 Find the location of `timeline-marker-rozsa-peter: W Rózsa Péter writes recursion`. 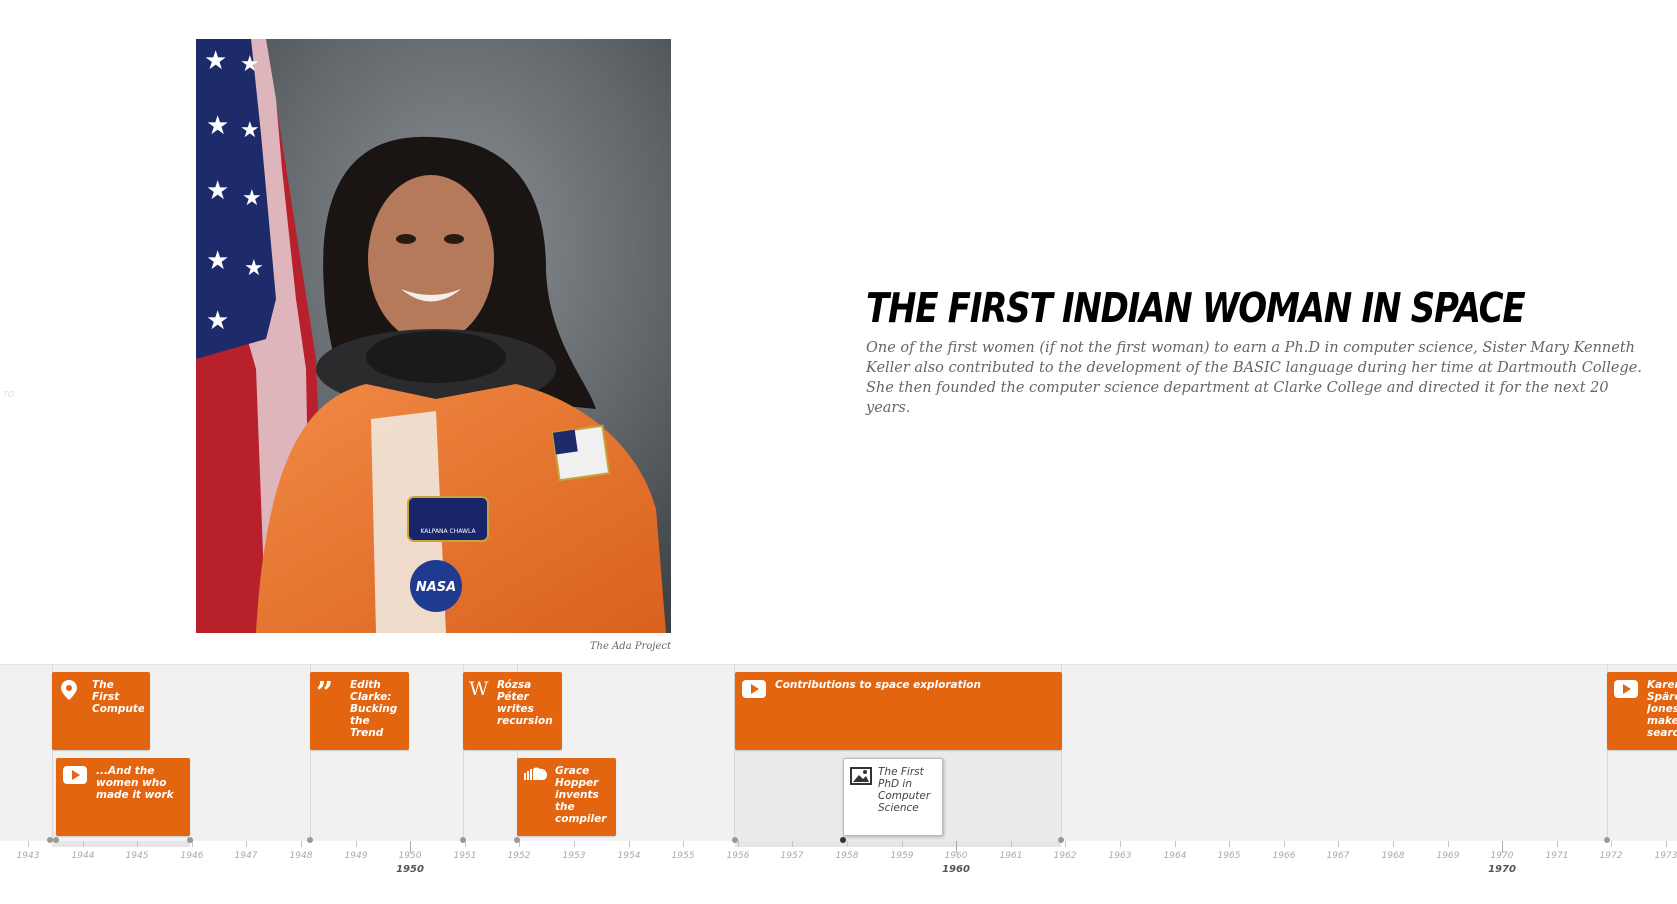

timeline-marker-rozsa-peter: W Rózsa Péter writes recursion is located at coordinates (512, 711).